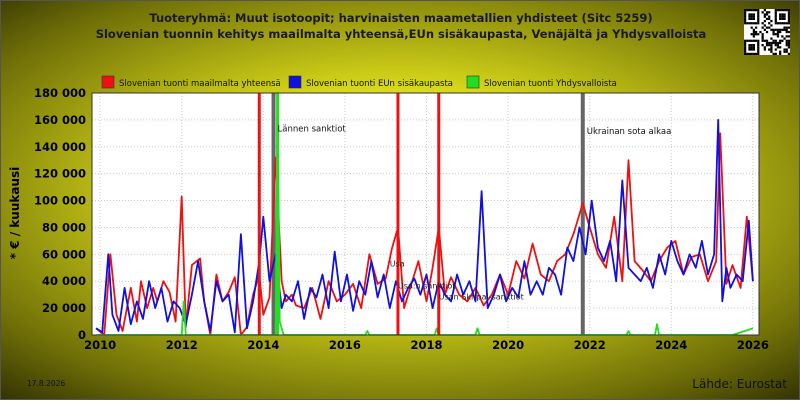 Image resolution: width=800 pixels, height=401 pixels. What do you see at coordinates (629, 132) in the screenshot?
I see `event-label: Ukrainan sota alkaa` at bounding box center [629, 132].